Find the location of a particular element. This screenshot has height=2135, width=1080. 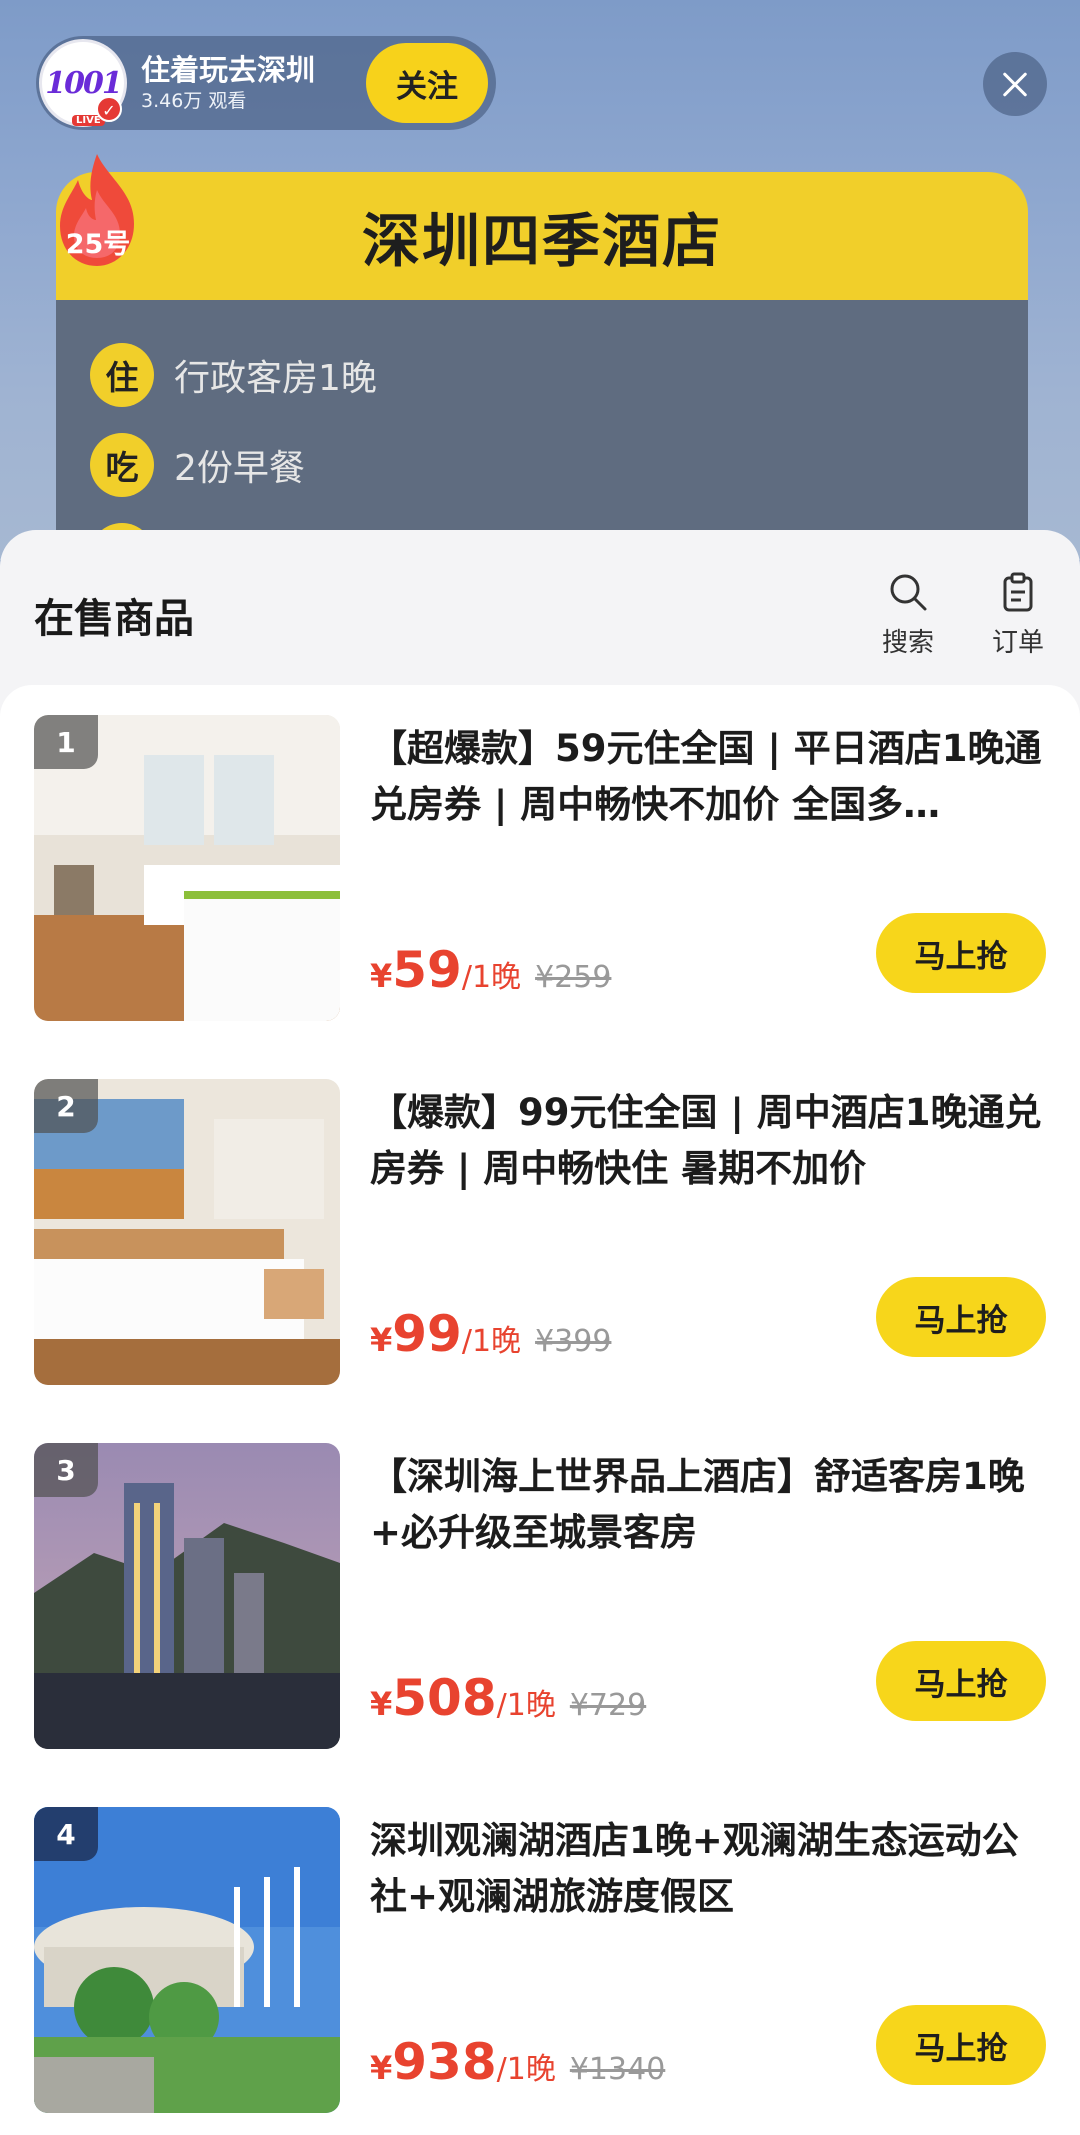

price-amount: 508 is located at coordinates (444, 1698).